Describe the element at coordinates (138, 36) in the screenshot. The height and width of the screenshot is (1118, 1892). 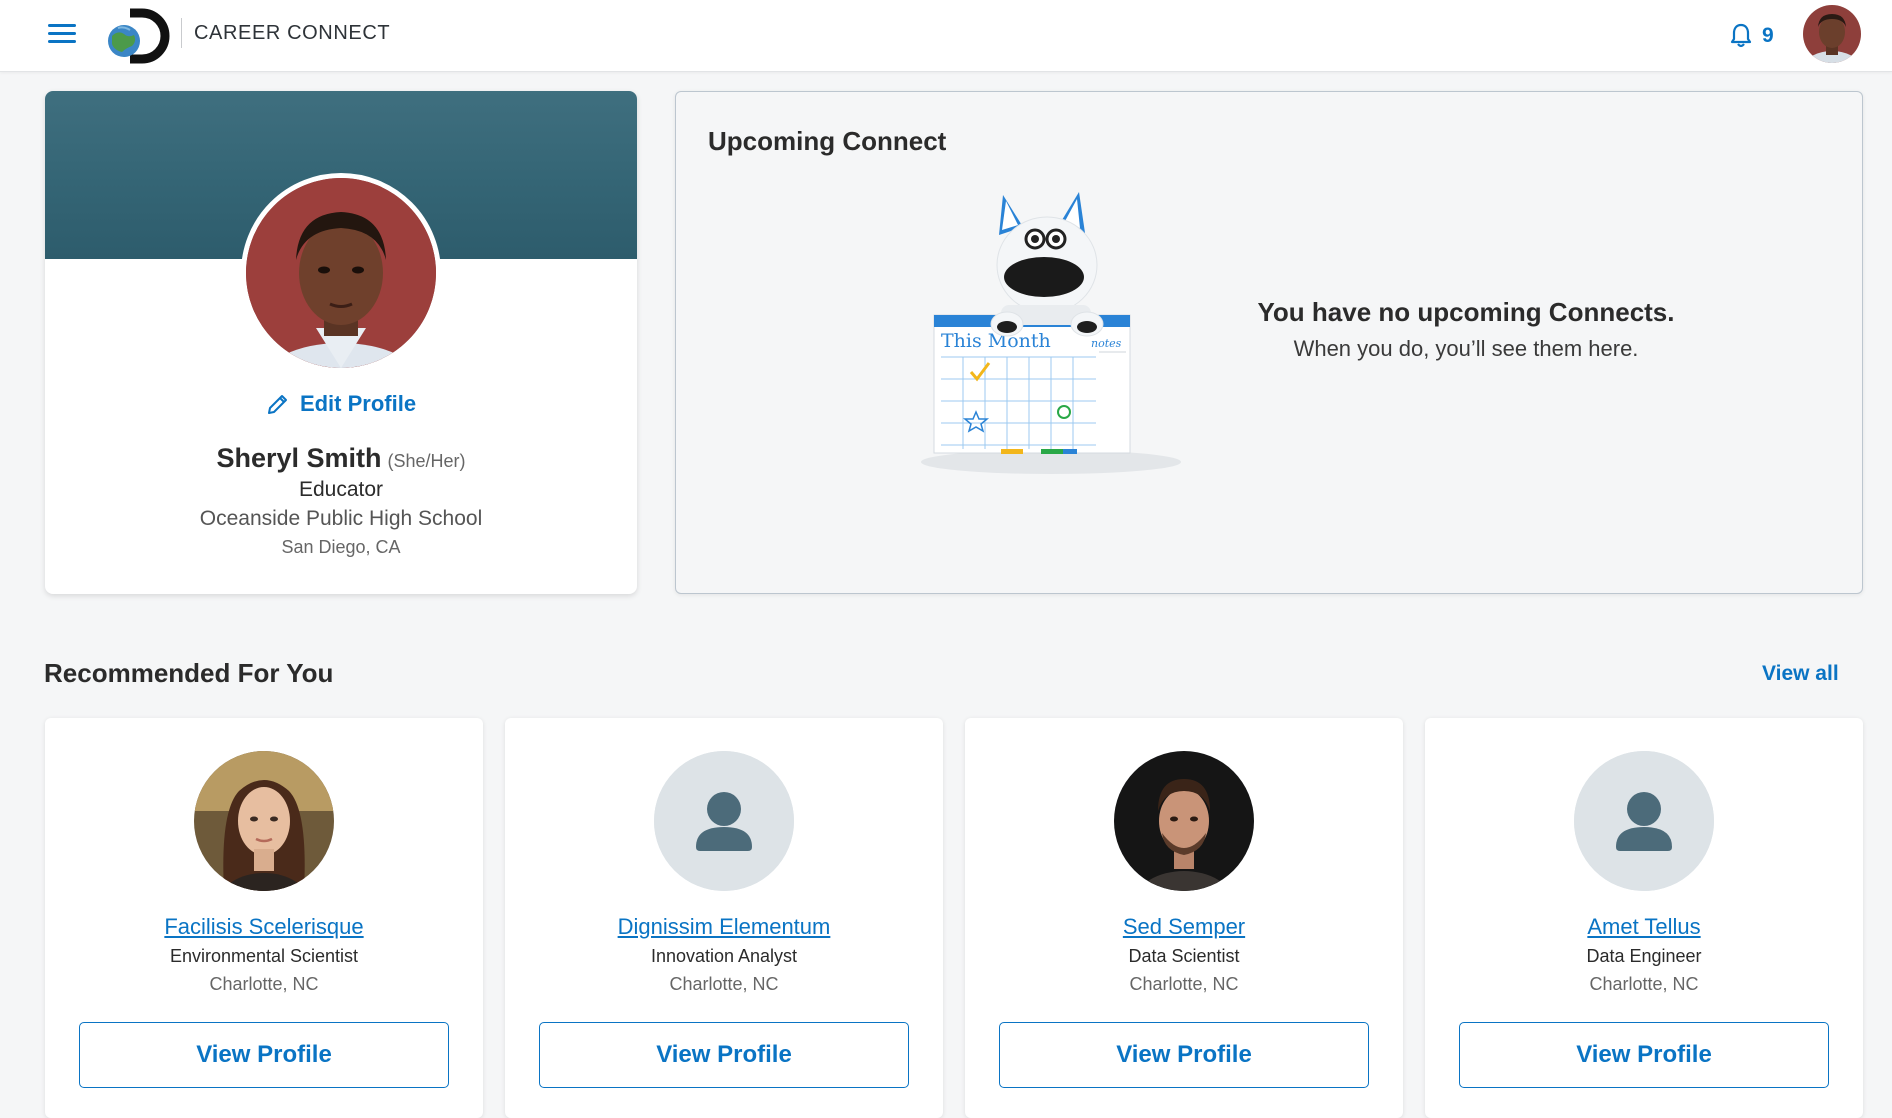
I see `discovery-logo` at that location.